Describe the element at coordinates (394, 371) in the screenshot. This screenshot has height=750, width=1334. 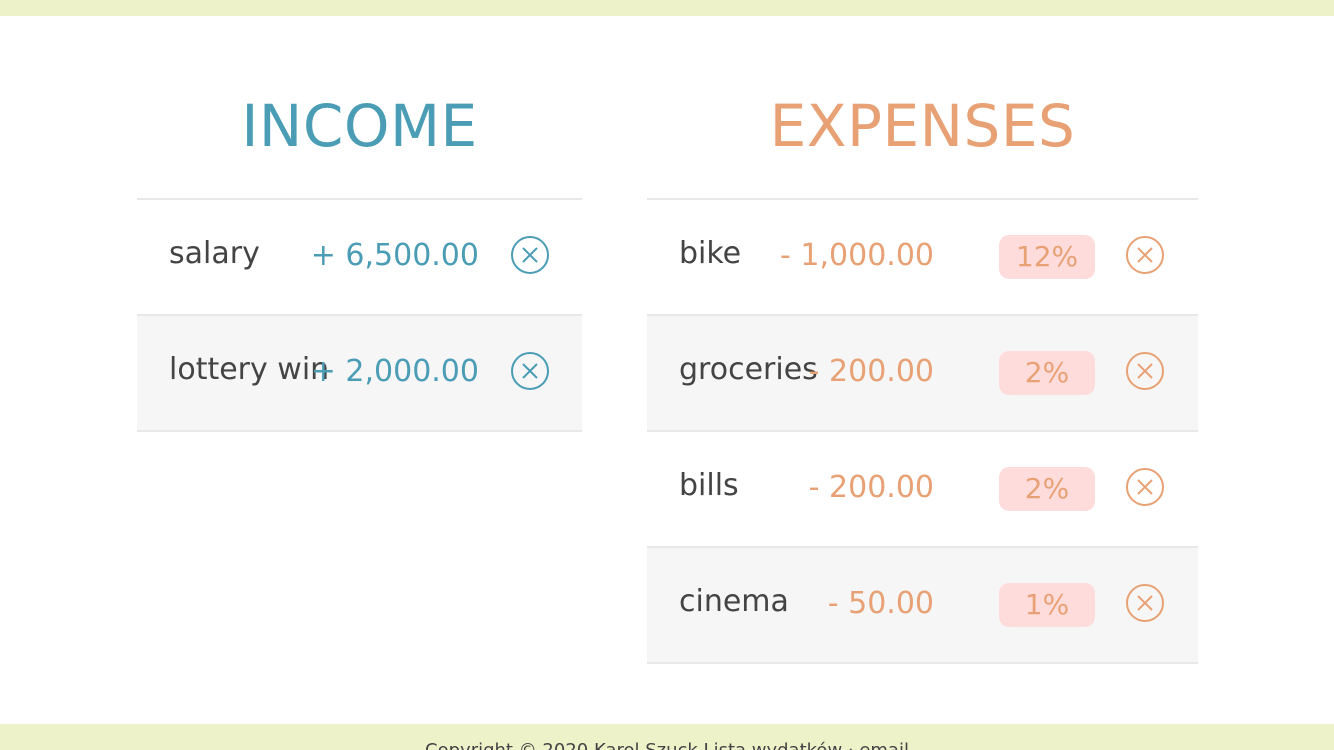
I see `item-value: + 2,000.00` at that location.